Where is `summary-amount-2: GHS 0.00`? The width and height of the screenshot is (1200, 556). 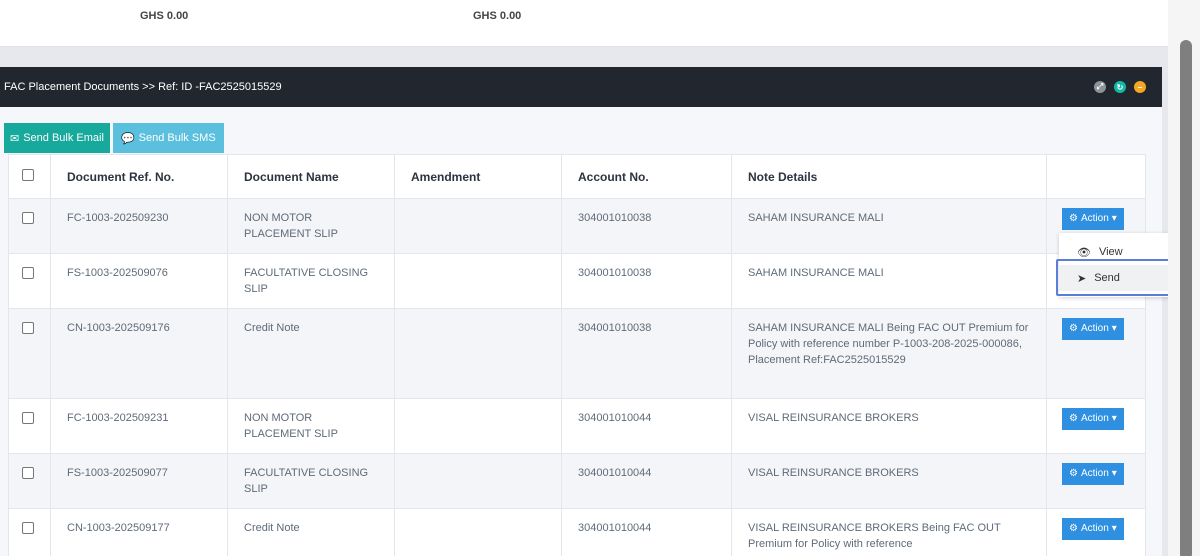
summary-amount-2: GHS 0.00 is located at coordinates (497, 16).